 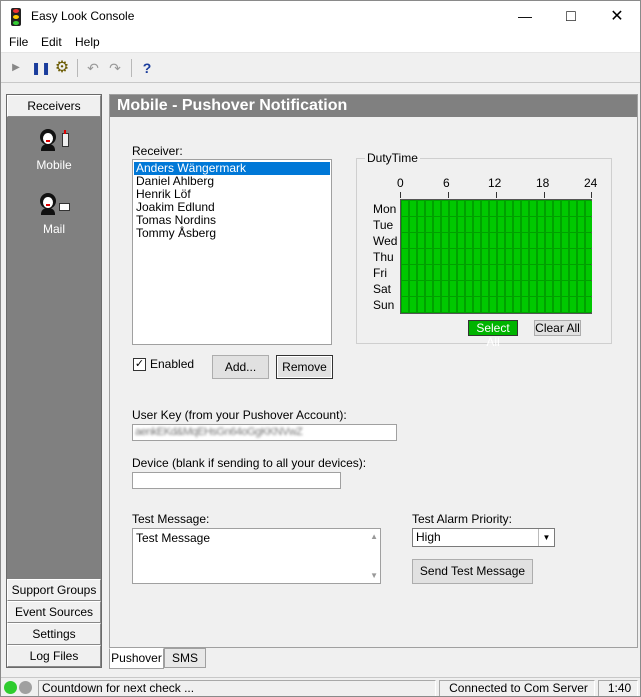 What do you see at coordinates (493, 334) in the screenshot?
I see `select-all-button: Select All` at bounding box center [493, 334].